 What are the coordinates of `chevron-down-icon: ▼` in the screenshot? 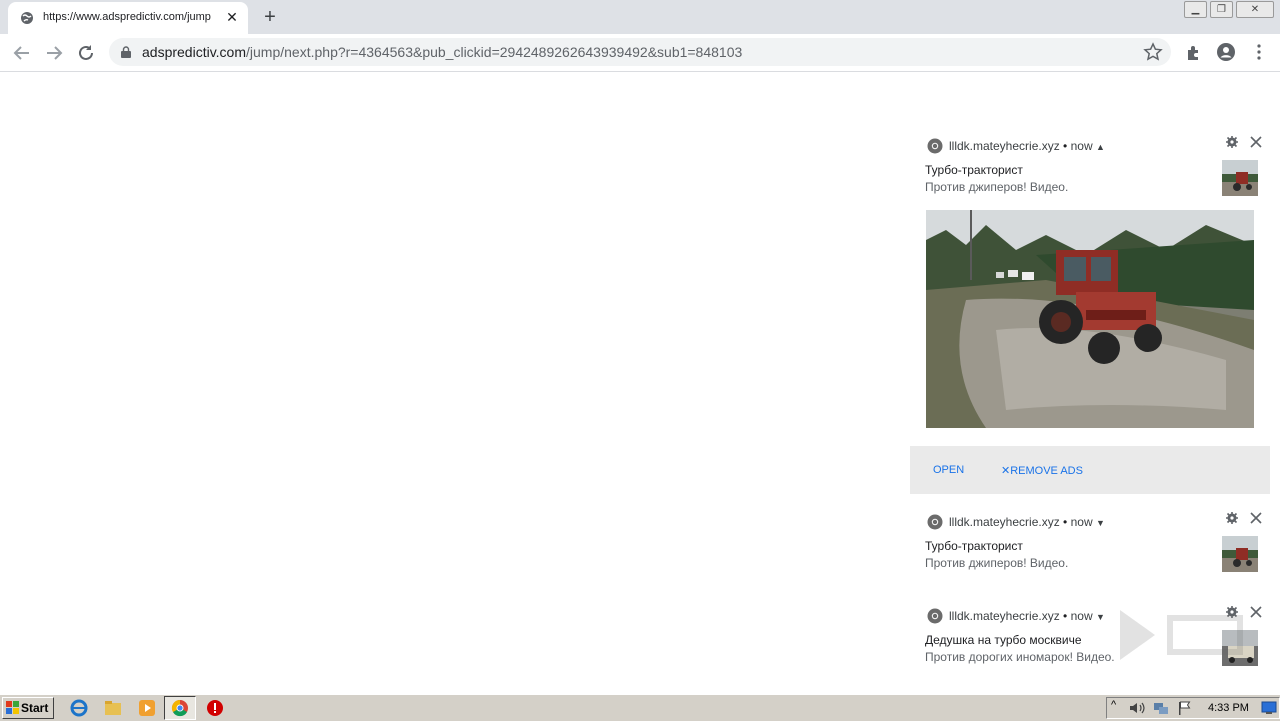 It's located at (1100, 523).